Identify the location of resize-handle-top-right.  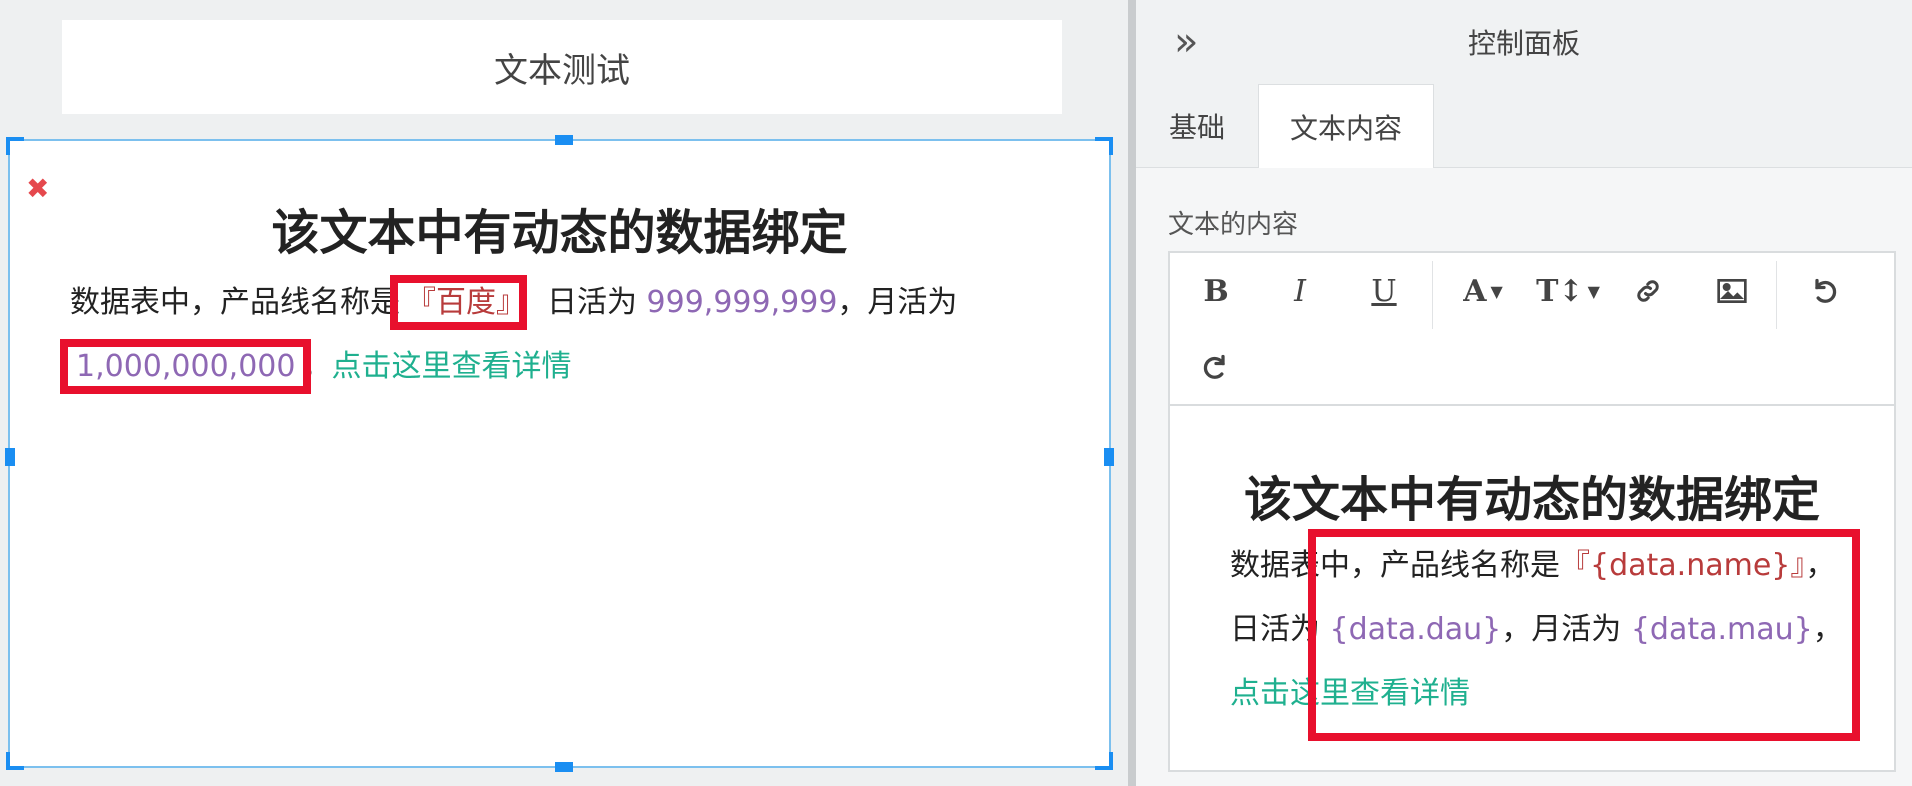
(1104, 146).